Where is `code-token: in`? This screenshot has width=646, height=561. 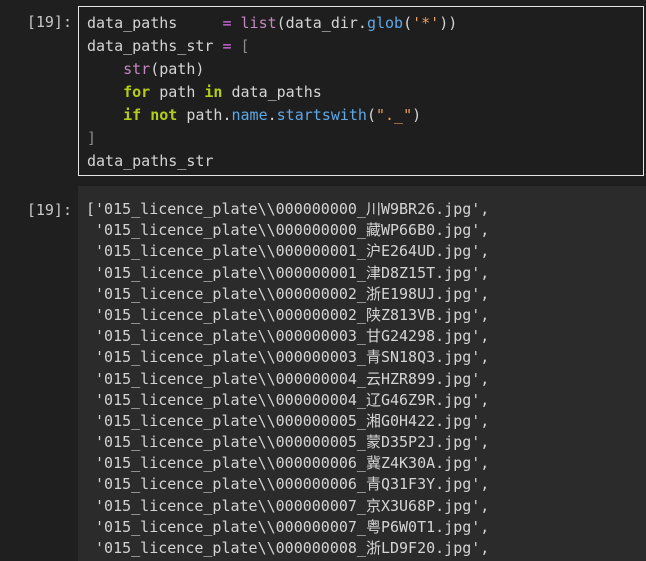 code-token: in is located at coordinates (213, 92).